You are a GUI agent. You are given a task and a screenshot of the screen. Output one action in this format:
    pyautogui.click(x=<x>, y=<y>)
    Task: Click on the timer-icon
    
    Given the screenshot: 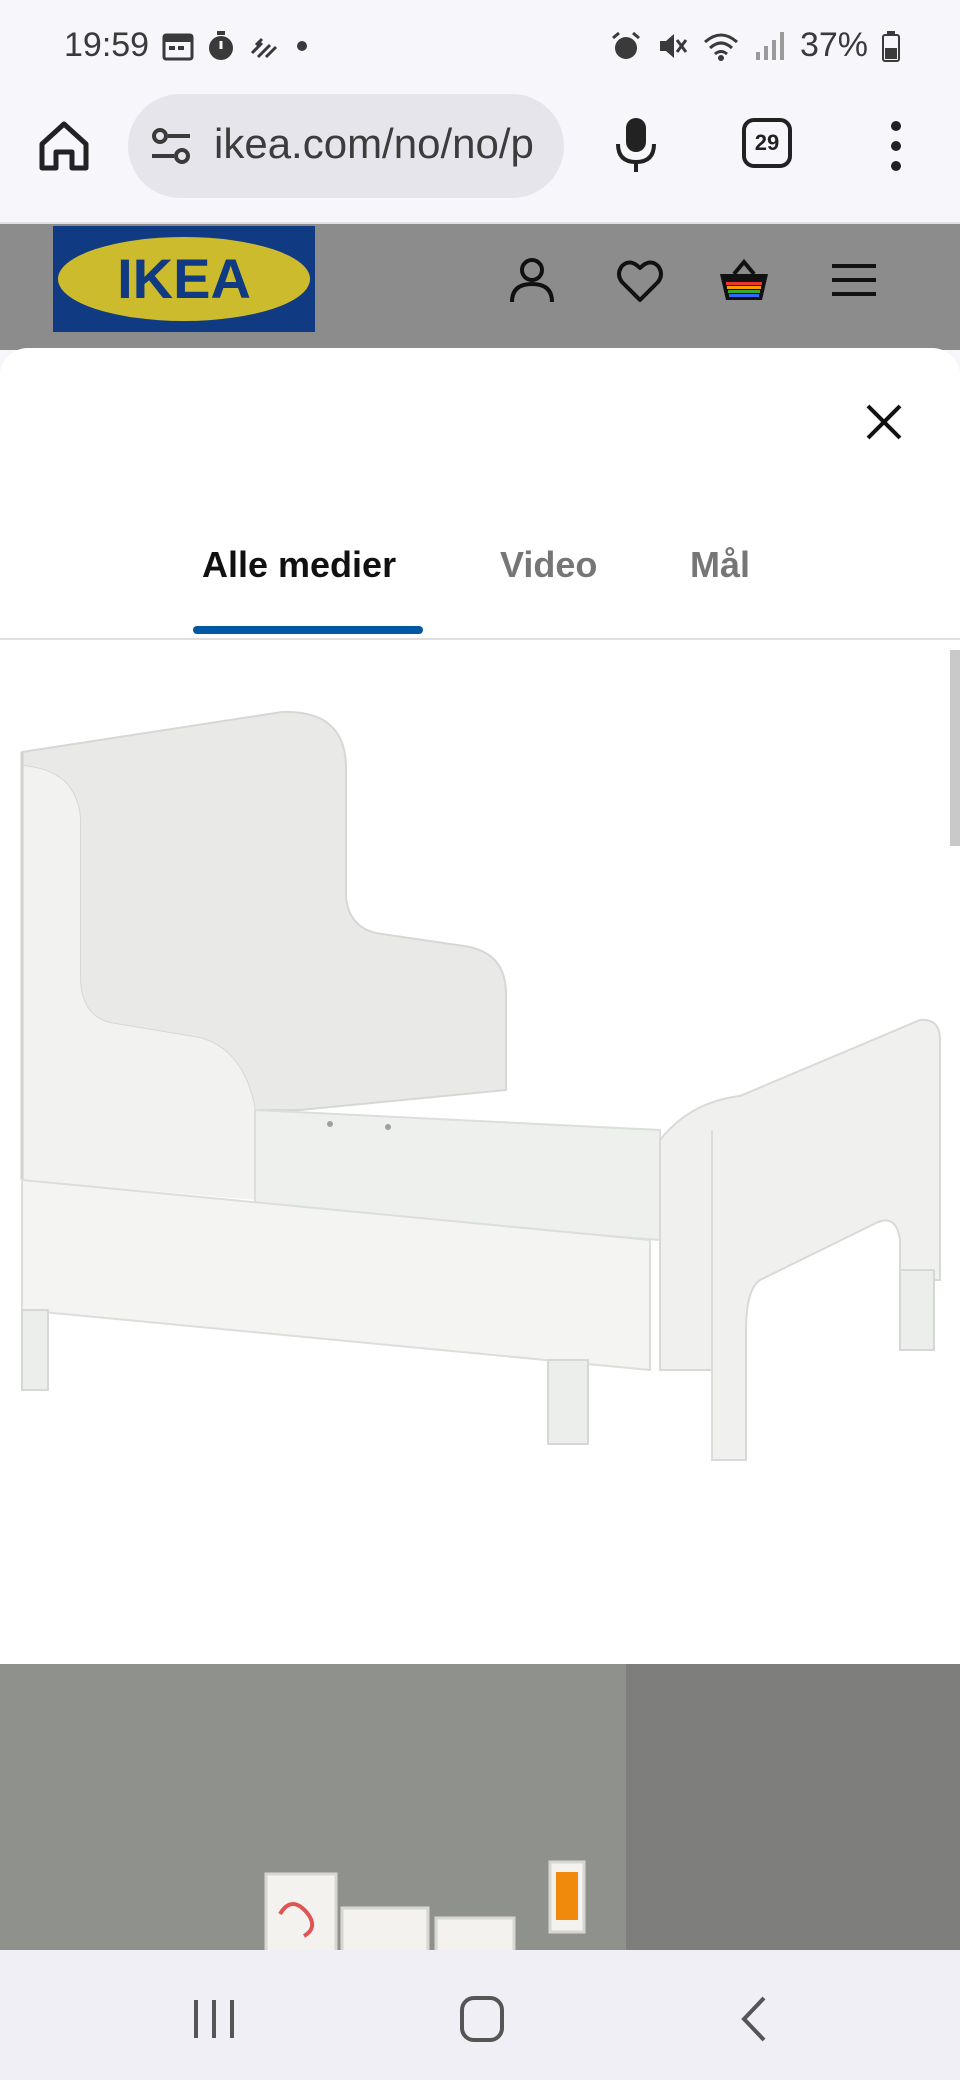 What is the action you would take?
    pyautogui.click(x=221, y=45)
    